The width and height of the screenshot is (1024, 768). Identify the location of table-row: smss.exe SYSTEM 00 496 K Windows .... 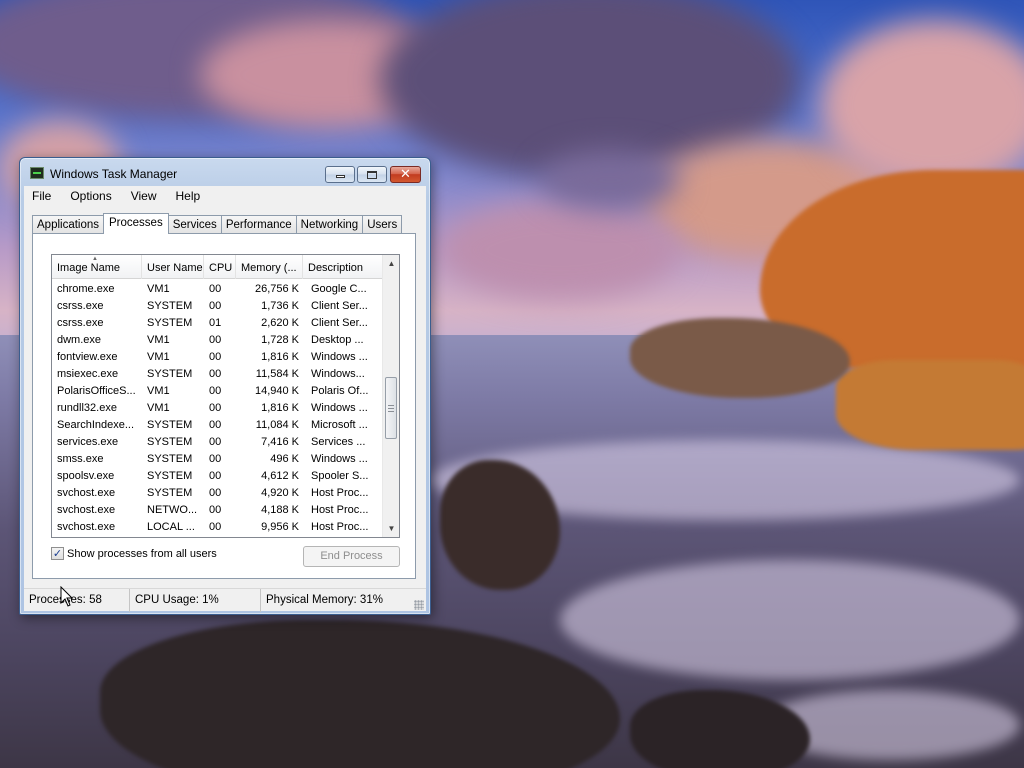
(217, 459).